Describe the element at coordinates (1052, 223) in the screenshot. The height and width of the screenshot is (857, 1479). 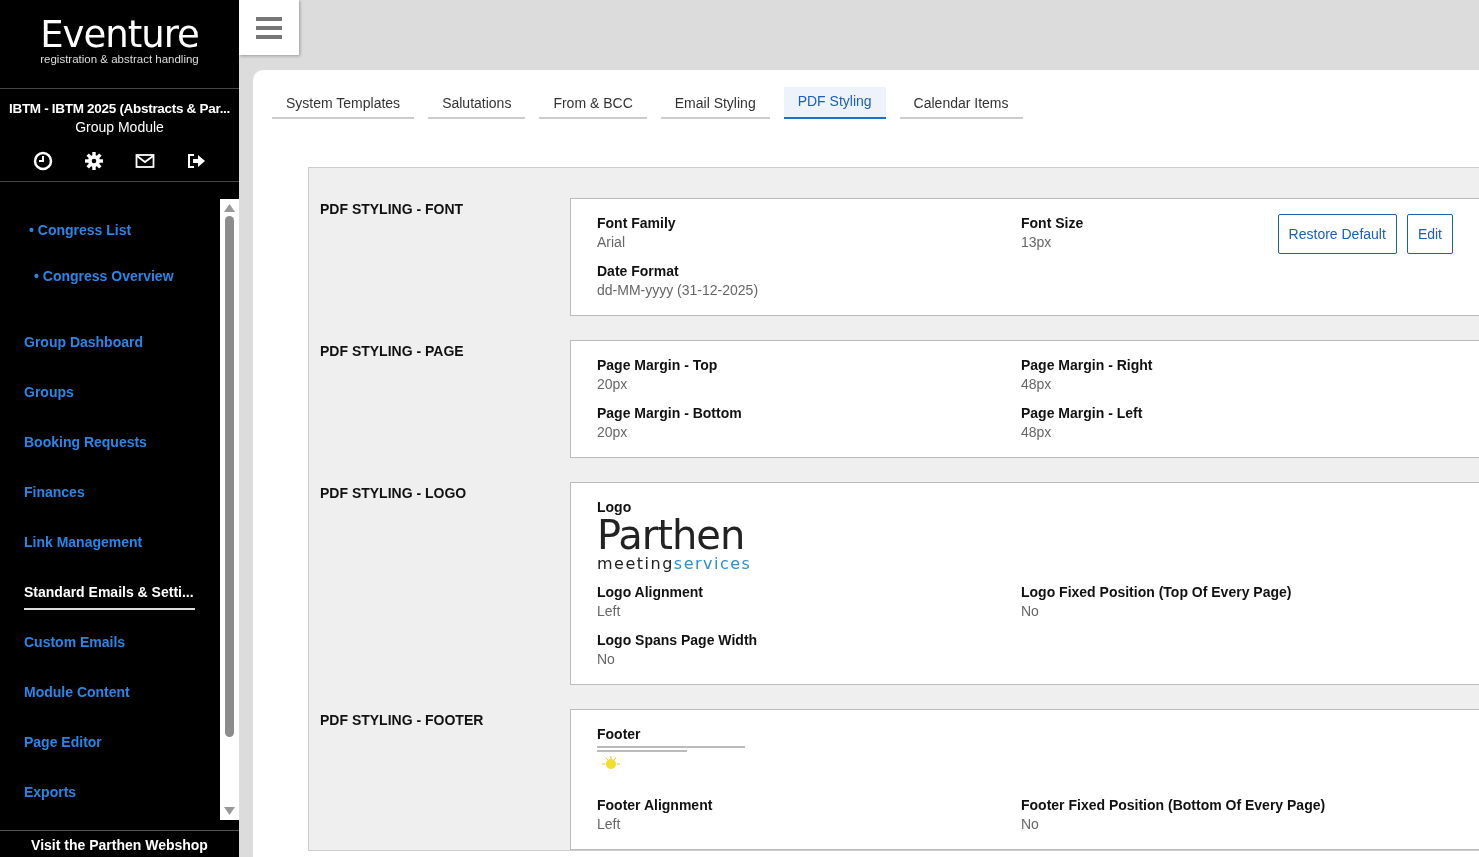
I see `field-label: Font Size` at that location.